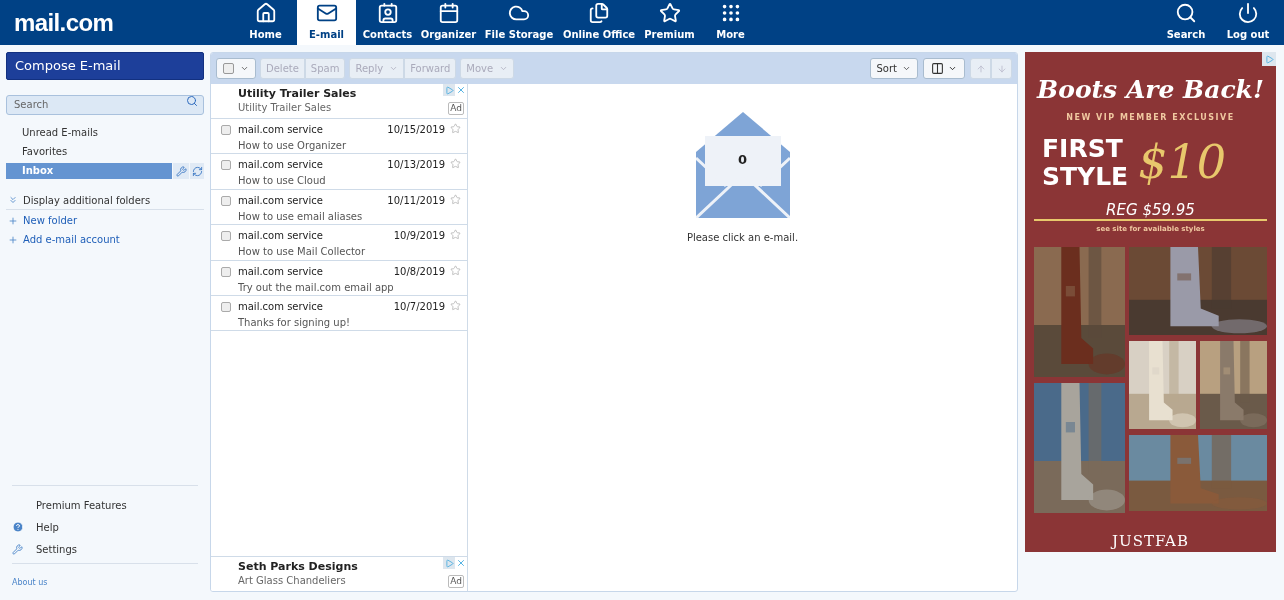 Image resolution: width=1284 pixels, height=600 pixels. What do you see at coordinates (81, 505) in the screenshot?
I see `footer-link: Premium Features` at bounding box center [81, 505].